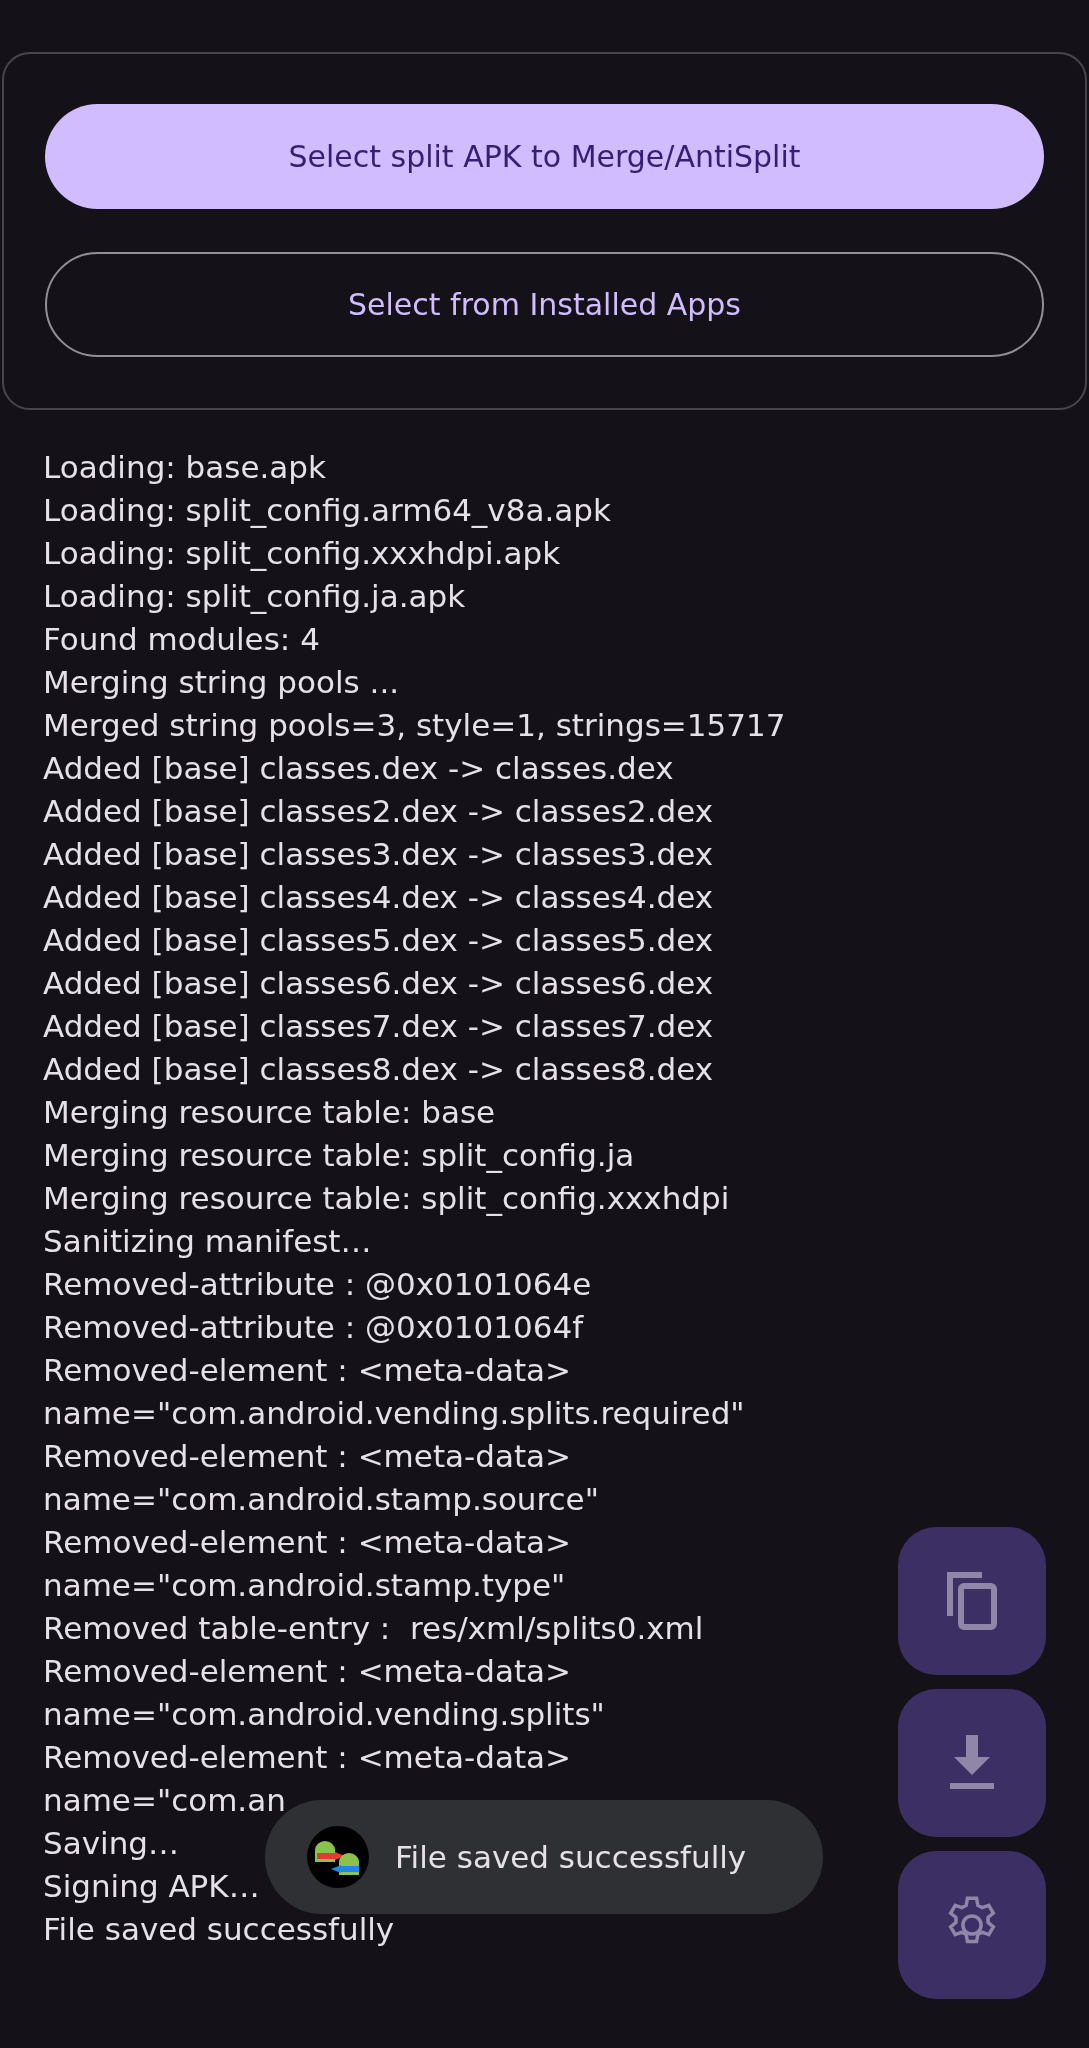  Describe the element at coordinates (358, 768) in the screenshot. I see `log-line: Added [base] classes.dex -> classes.dex` at that location.